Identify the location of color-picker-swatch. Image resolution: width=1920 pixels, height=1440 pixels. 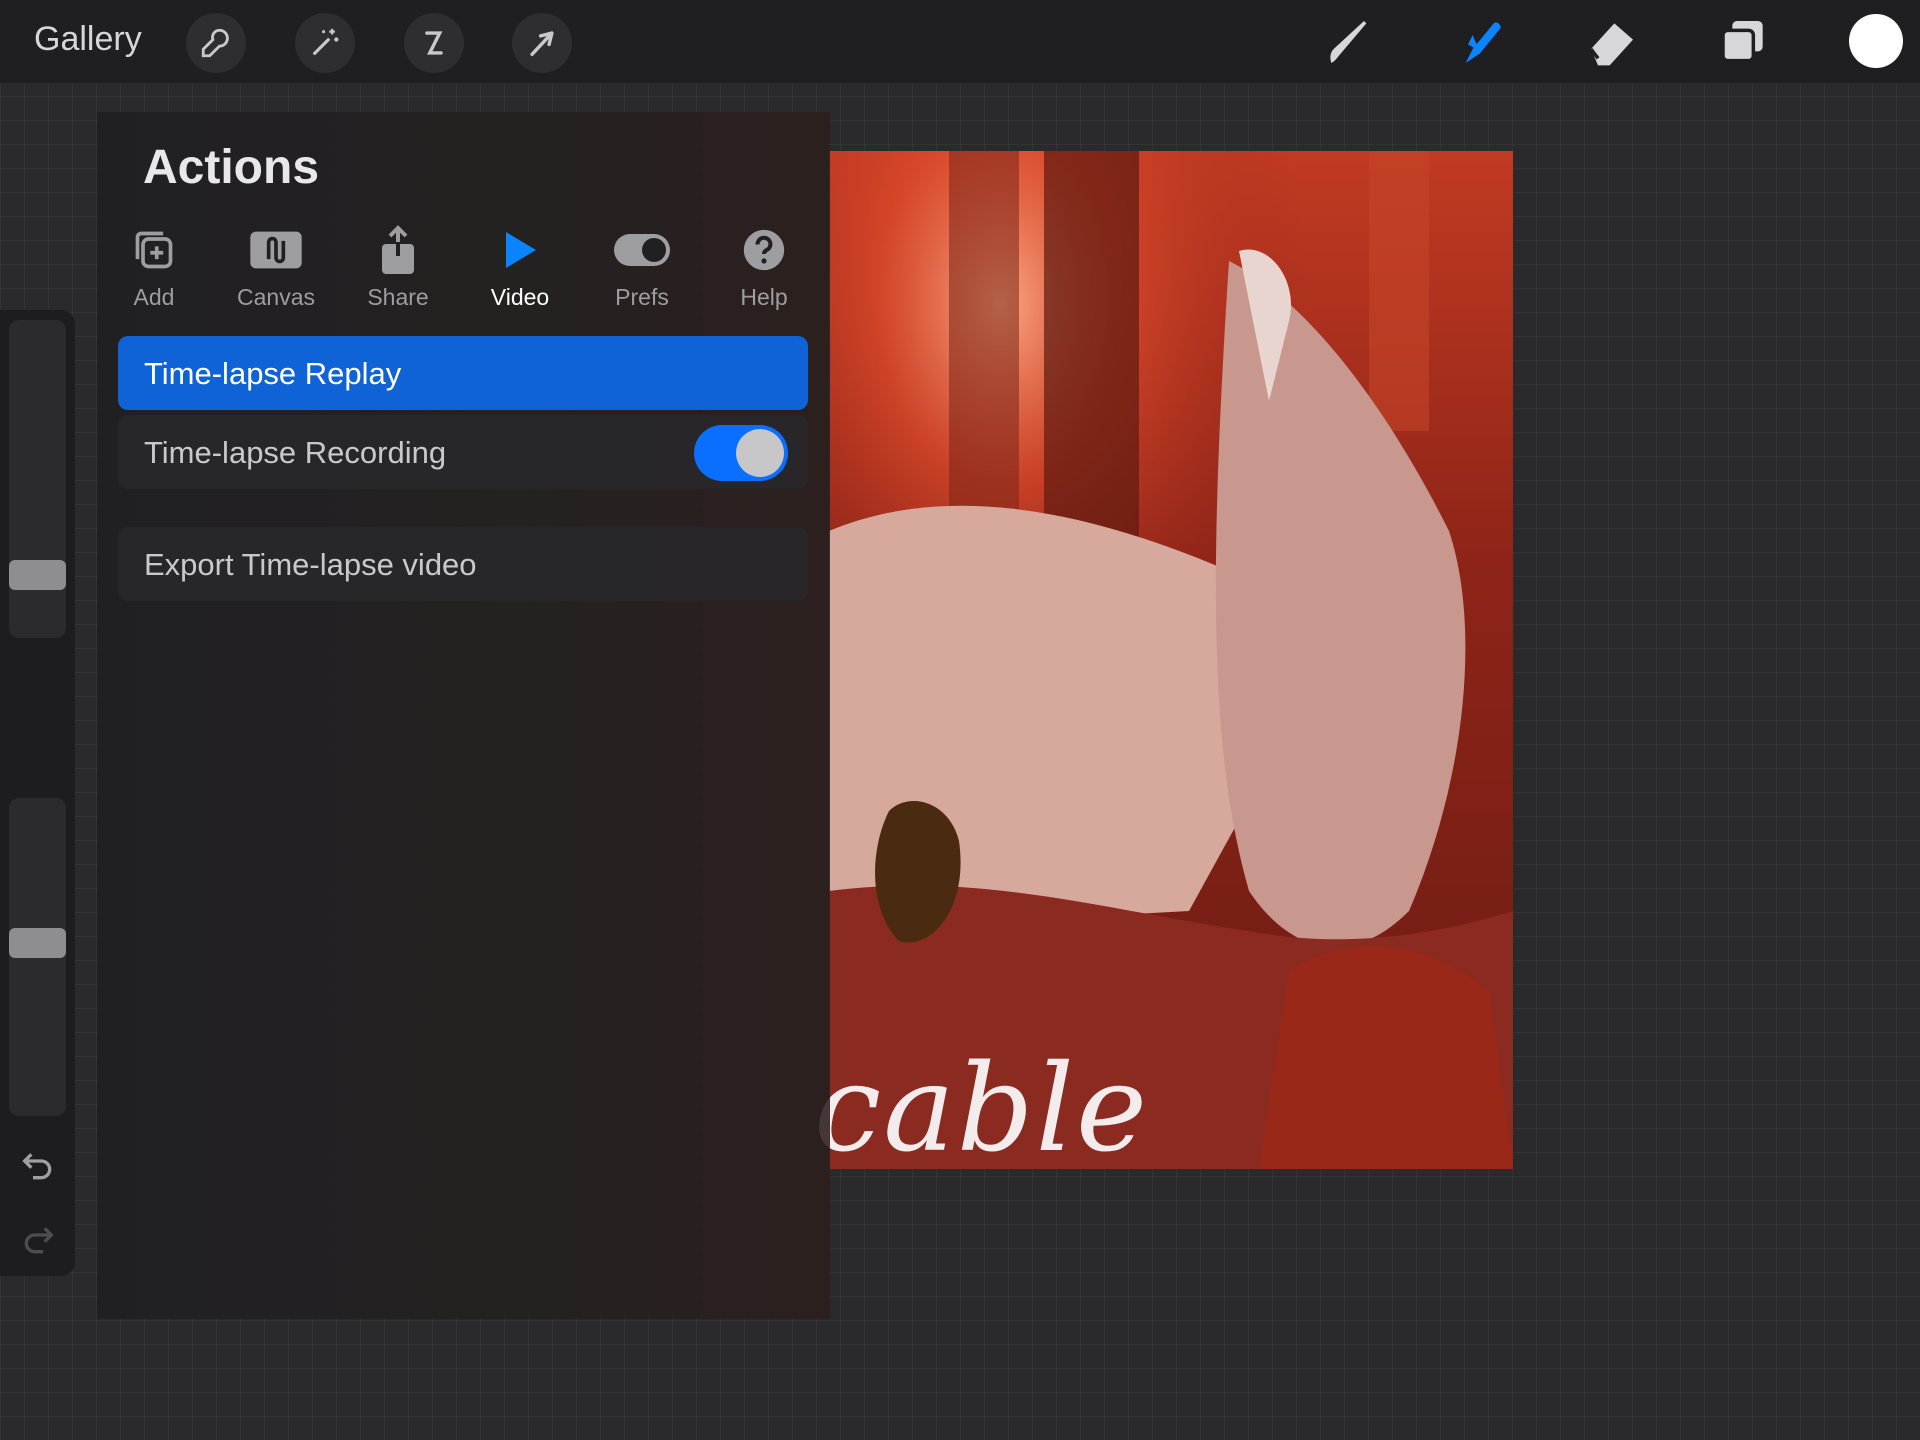
(1876, 41).